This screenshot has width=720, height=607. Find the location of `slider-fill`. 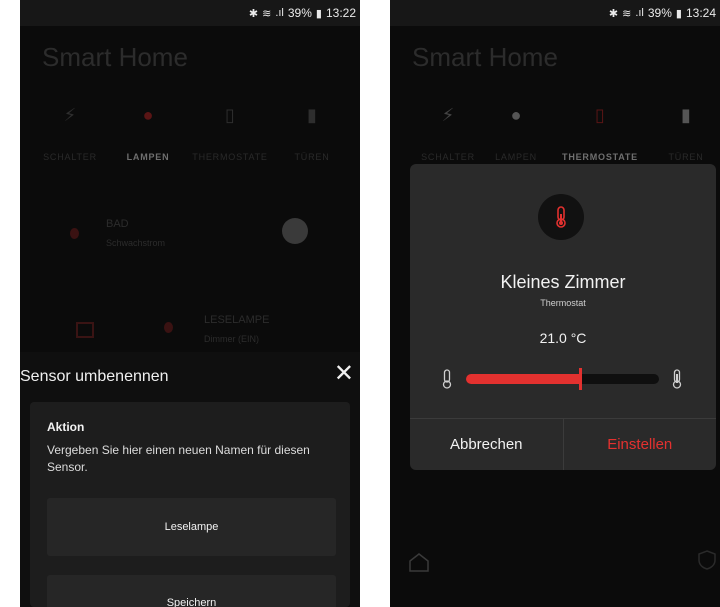

slider-fill is located at coordinates (523, 379).